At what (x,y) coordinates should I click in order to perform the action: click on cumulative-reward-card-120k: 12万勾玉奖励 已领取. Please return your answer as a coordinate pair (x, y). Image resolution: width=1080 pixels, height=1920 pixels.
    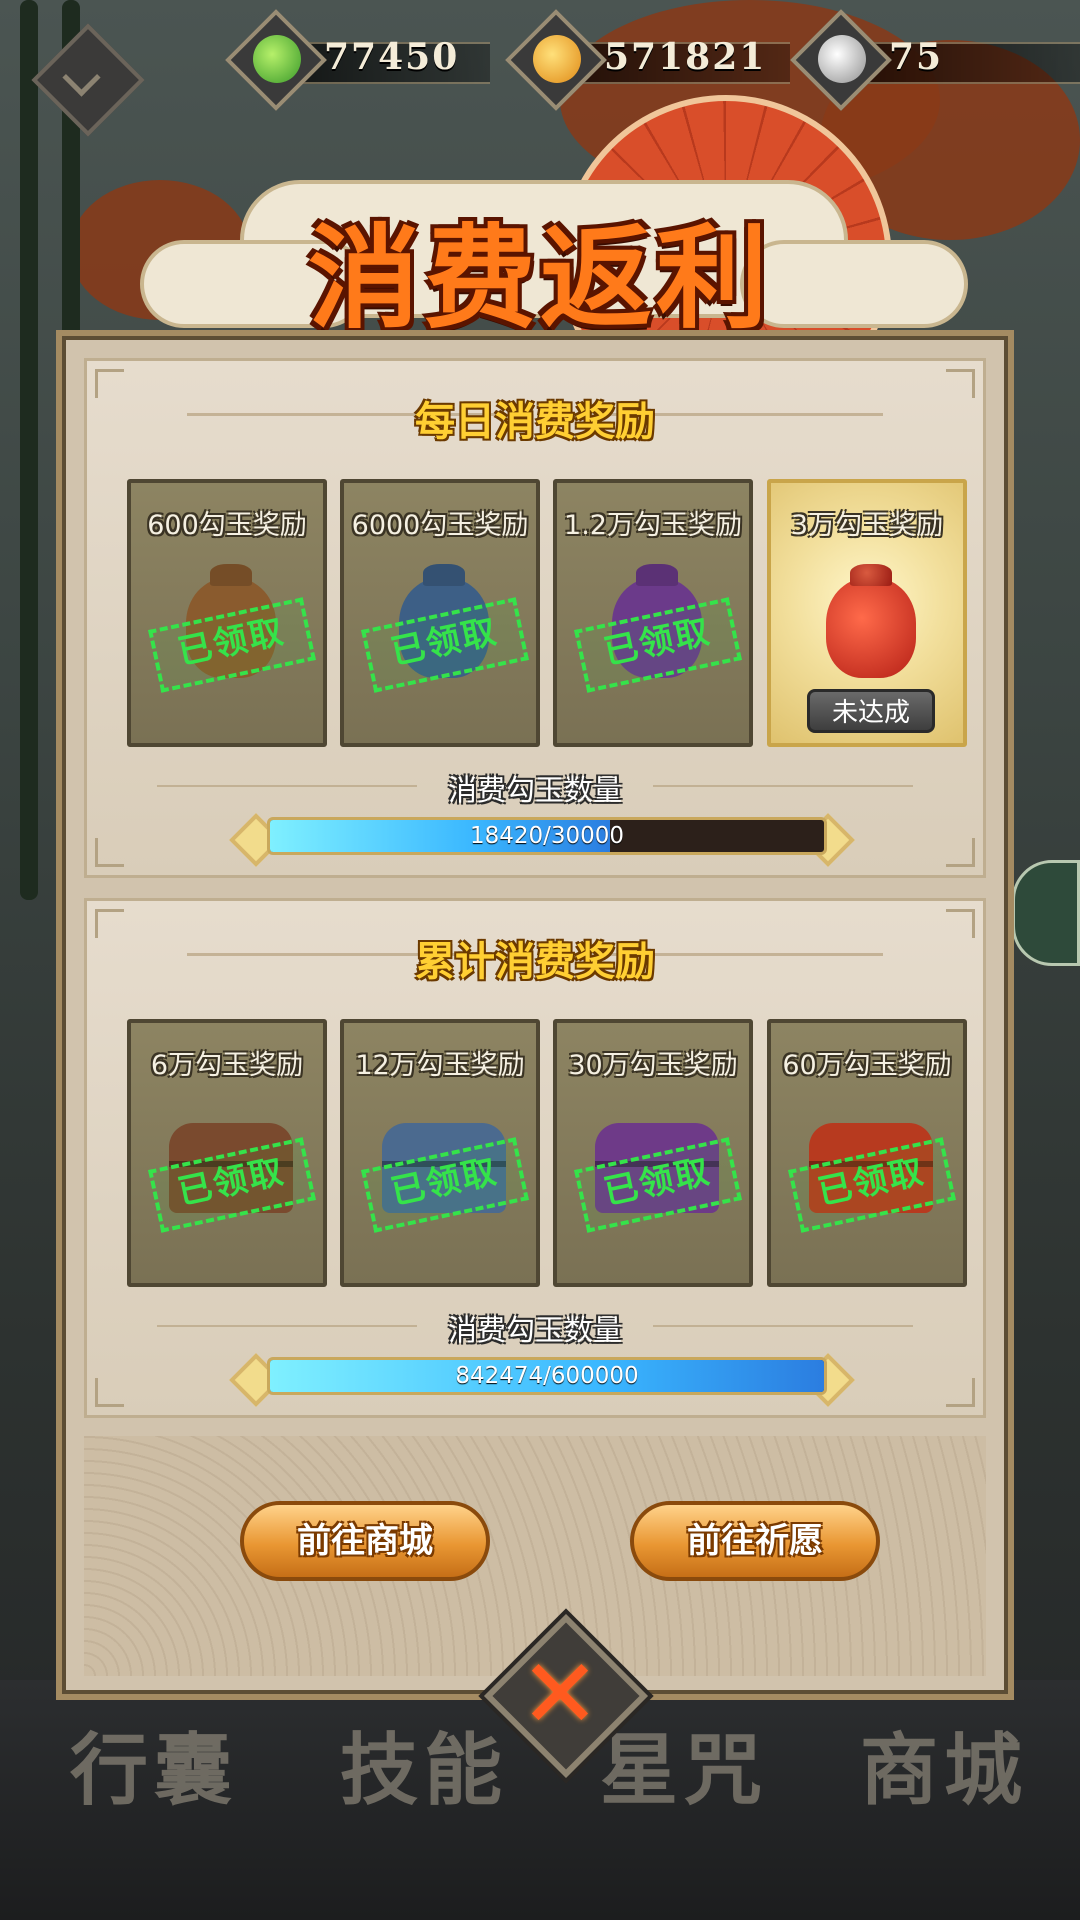
    Looking at the image, I should click on (440, 1153).